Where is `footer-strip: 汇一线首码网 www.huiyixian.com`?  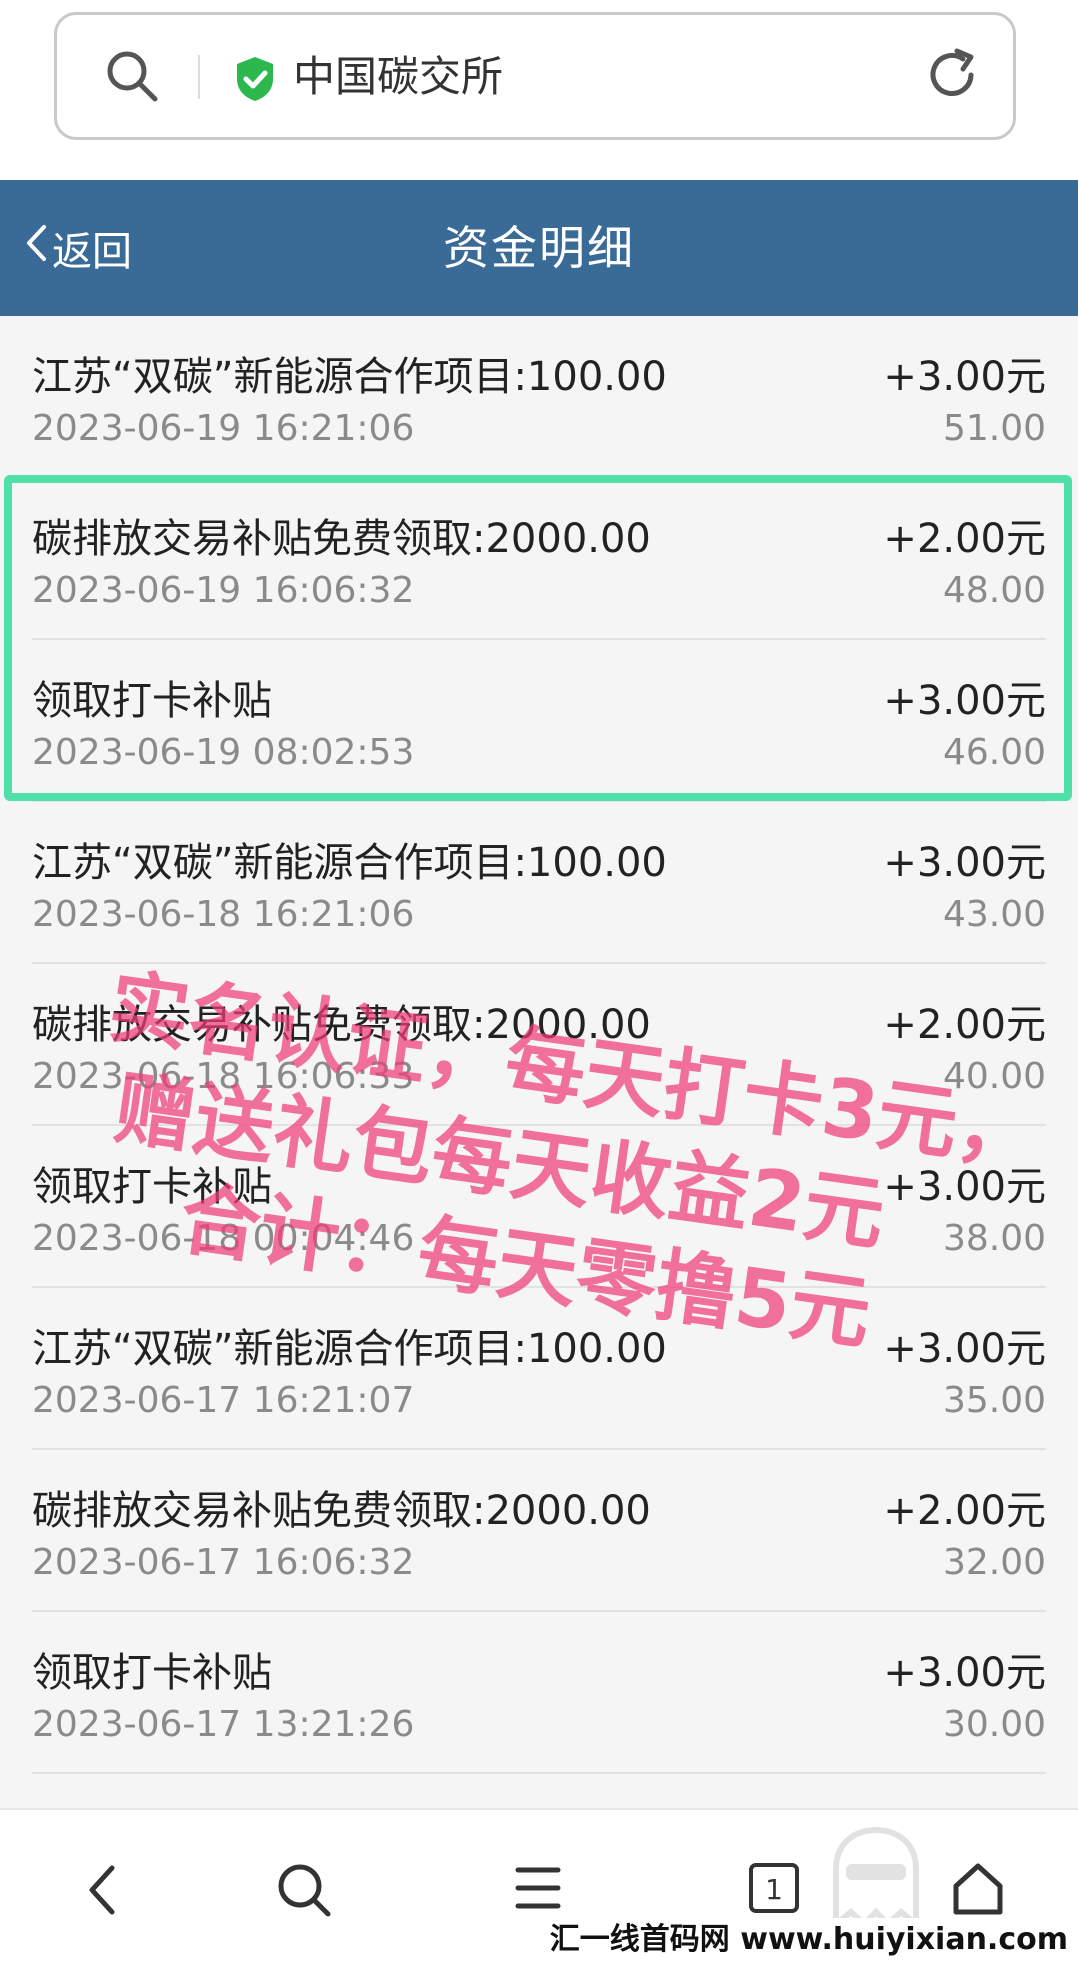
footer-strip: 汇一线首码网 www.huiyixian.com is located at coordinates (539, 1940).